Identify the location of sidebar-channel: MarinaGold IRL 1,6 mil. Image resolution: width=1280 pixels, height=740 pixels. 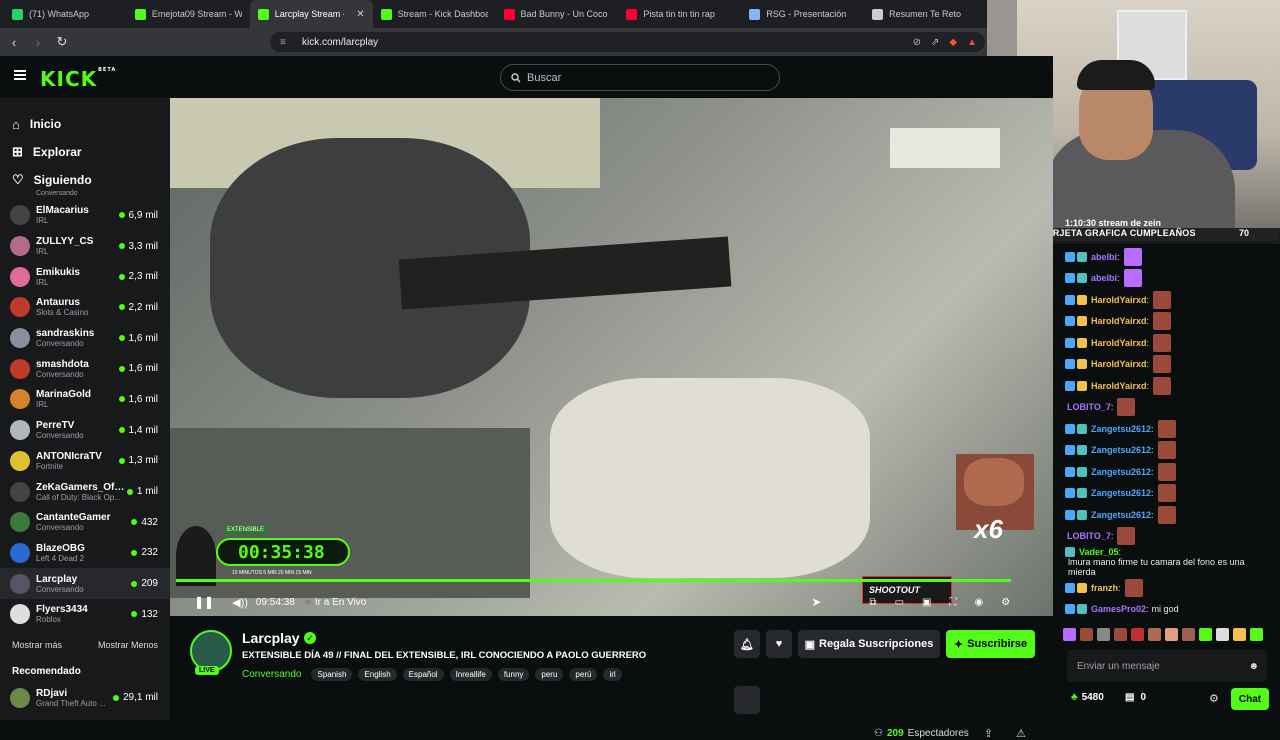
(85, 399).